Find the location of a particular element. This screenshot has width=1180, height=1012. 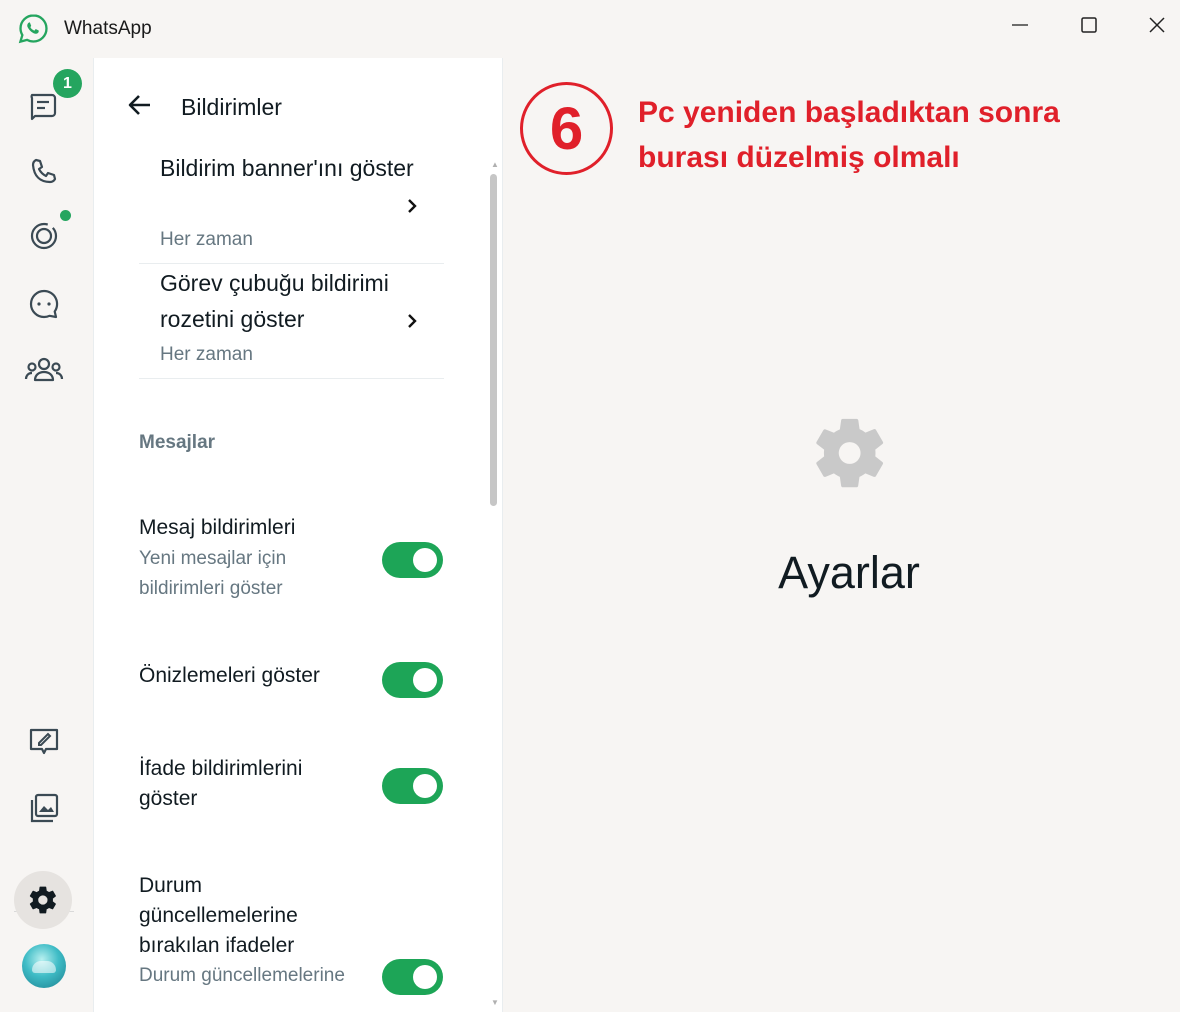

maximize-button is located at coordinates (1089, 25).